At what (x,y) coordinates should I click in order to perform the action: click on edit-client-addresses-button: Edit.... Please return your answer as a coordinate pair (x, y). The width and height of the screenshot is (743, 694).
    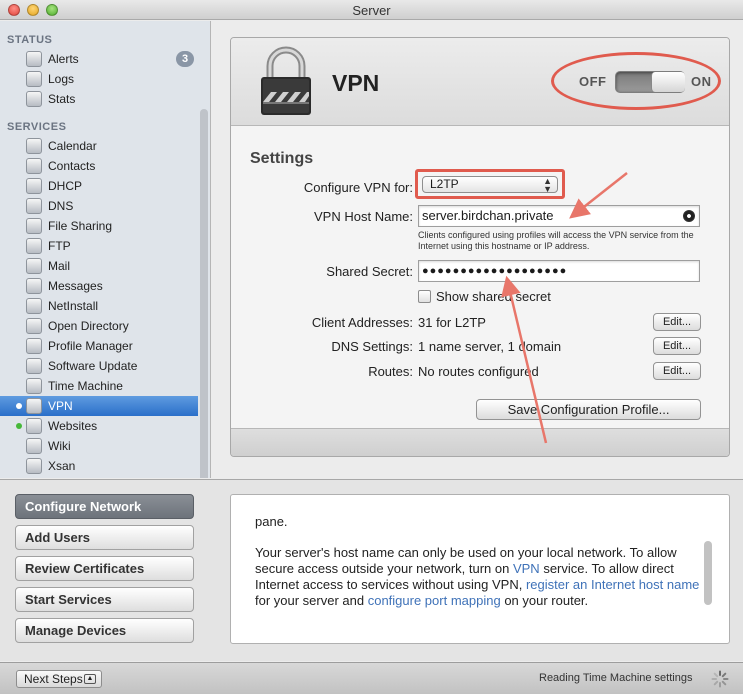
    Looking at the image, I should click on (677, 322).